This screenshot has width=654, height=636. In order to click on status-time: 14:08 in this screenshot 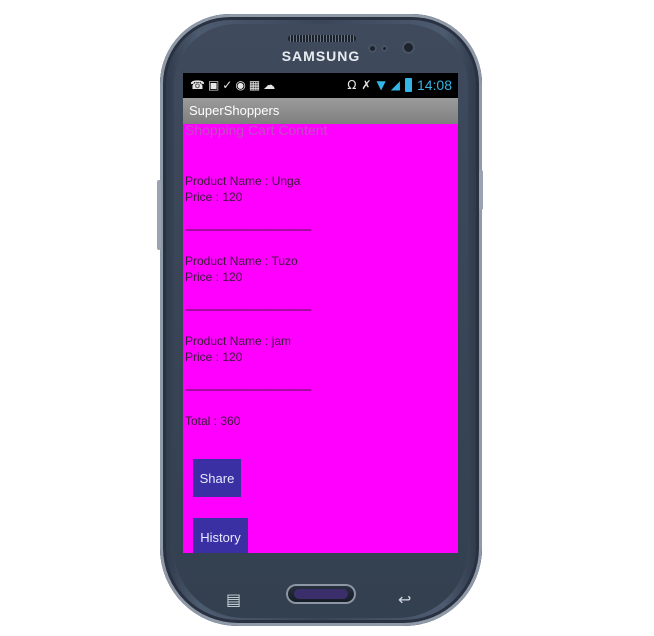, I will do `click(434, 85)`.